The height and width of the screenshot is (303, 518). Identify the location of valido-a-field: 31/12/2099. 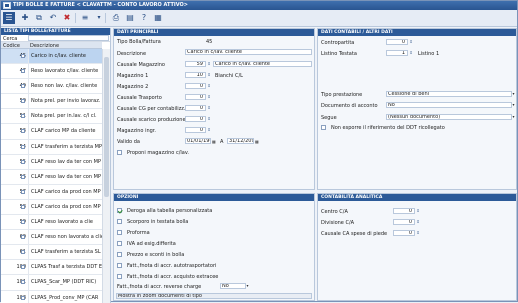
(240, 141).